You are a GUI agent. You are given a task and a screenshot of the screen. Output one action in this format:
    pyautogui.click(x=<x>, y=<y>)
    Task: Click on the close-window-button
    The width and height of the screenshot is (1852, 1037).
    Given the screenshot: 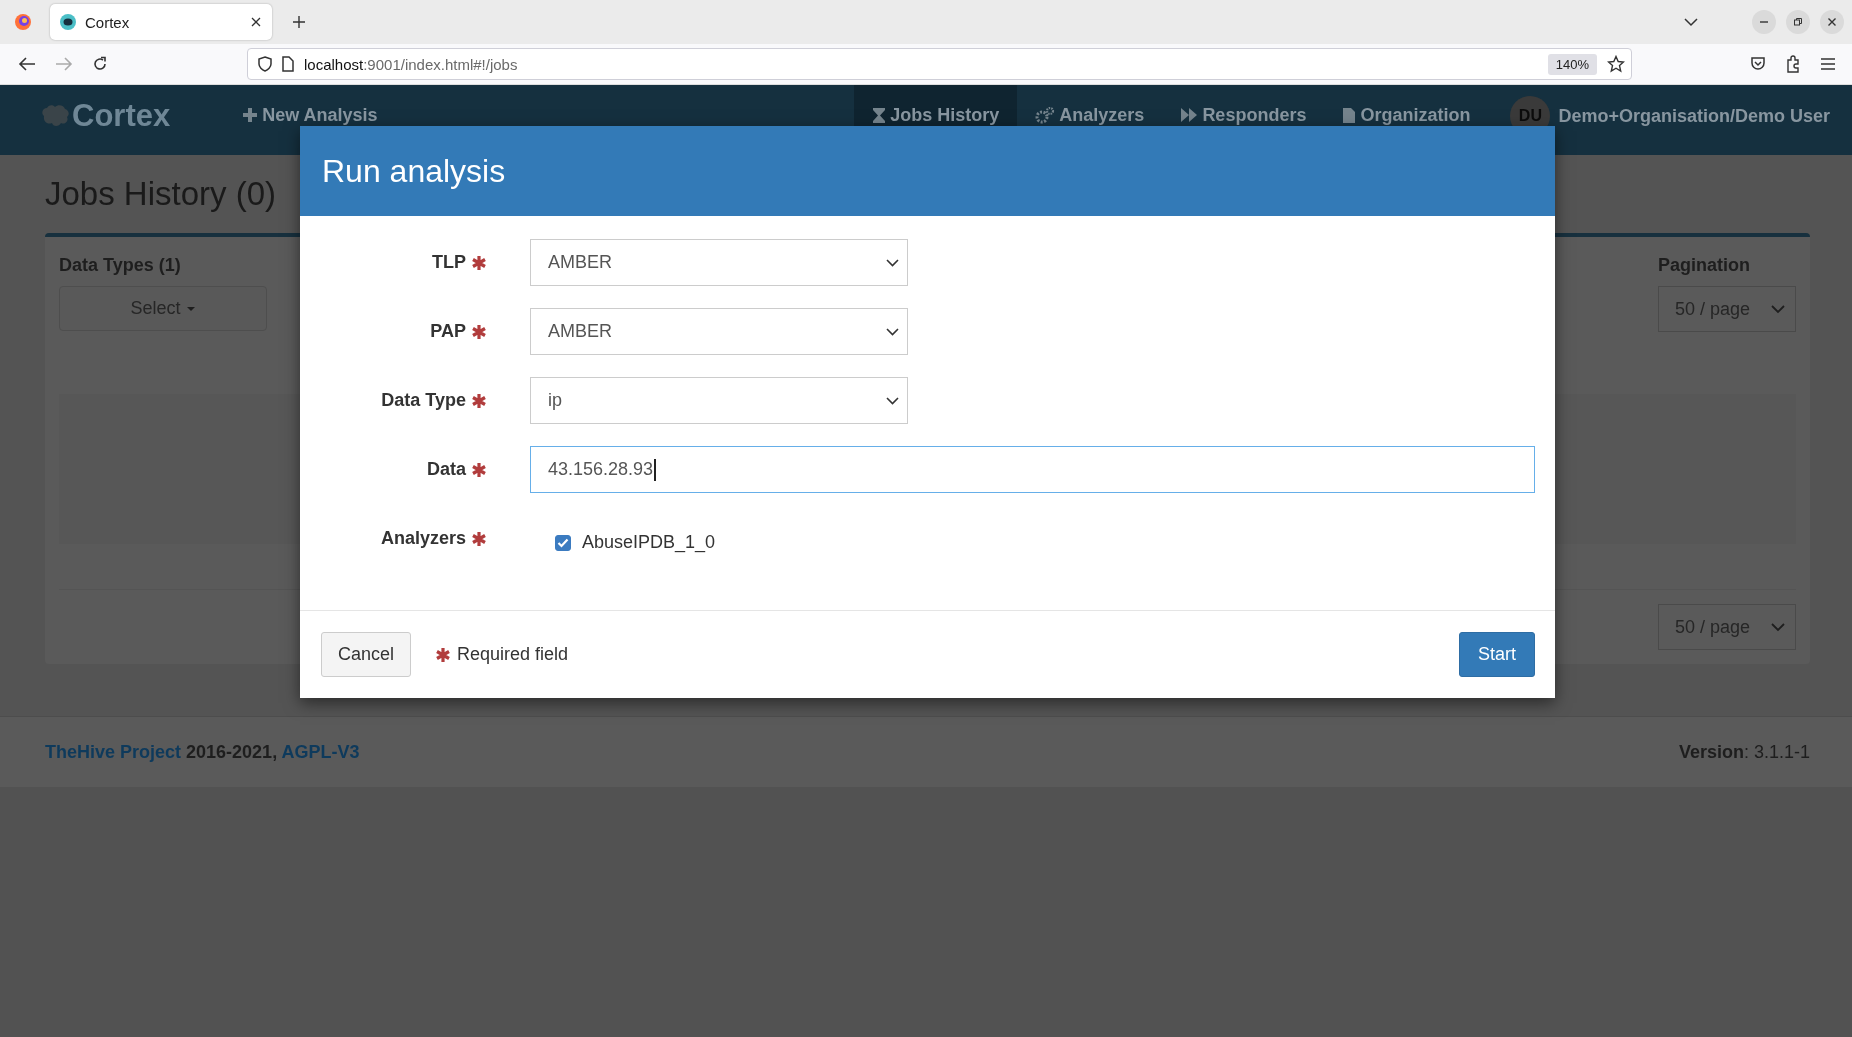 What is the action you would take?
    pyautogui.click(x=1832, y=22)
    